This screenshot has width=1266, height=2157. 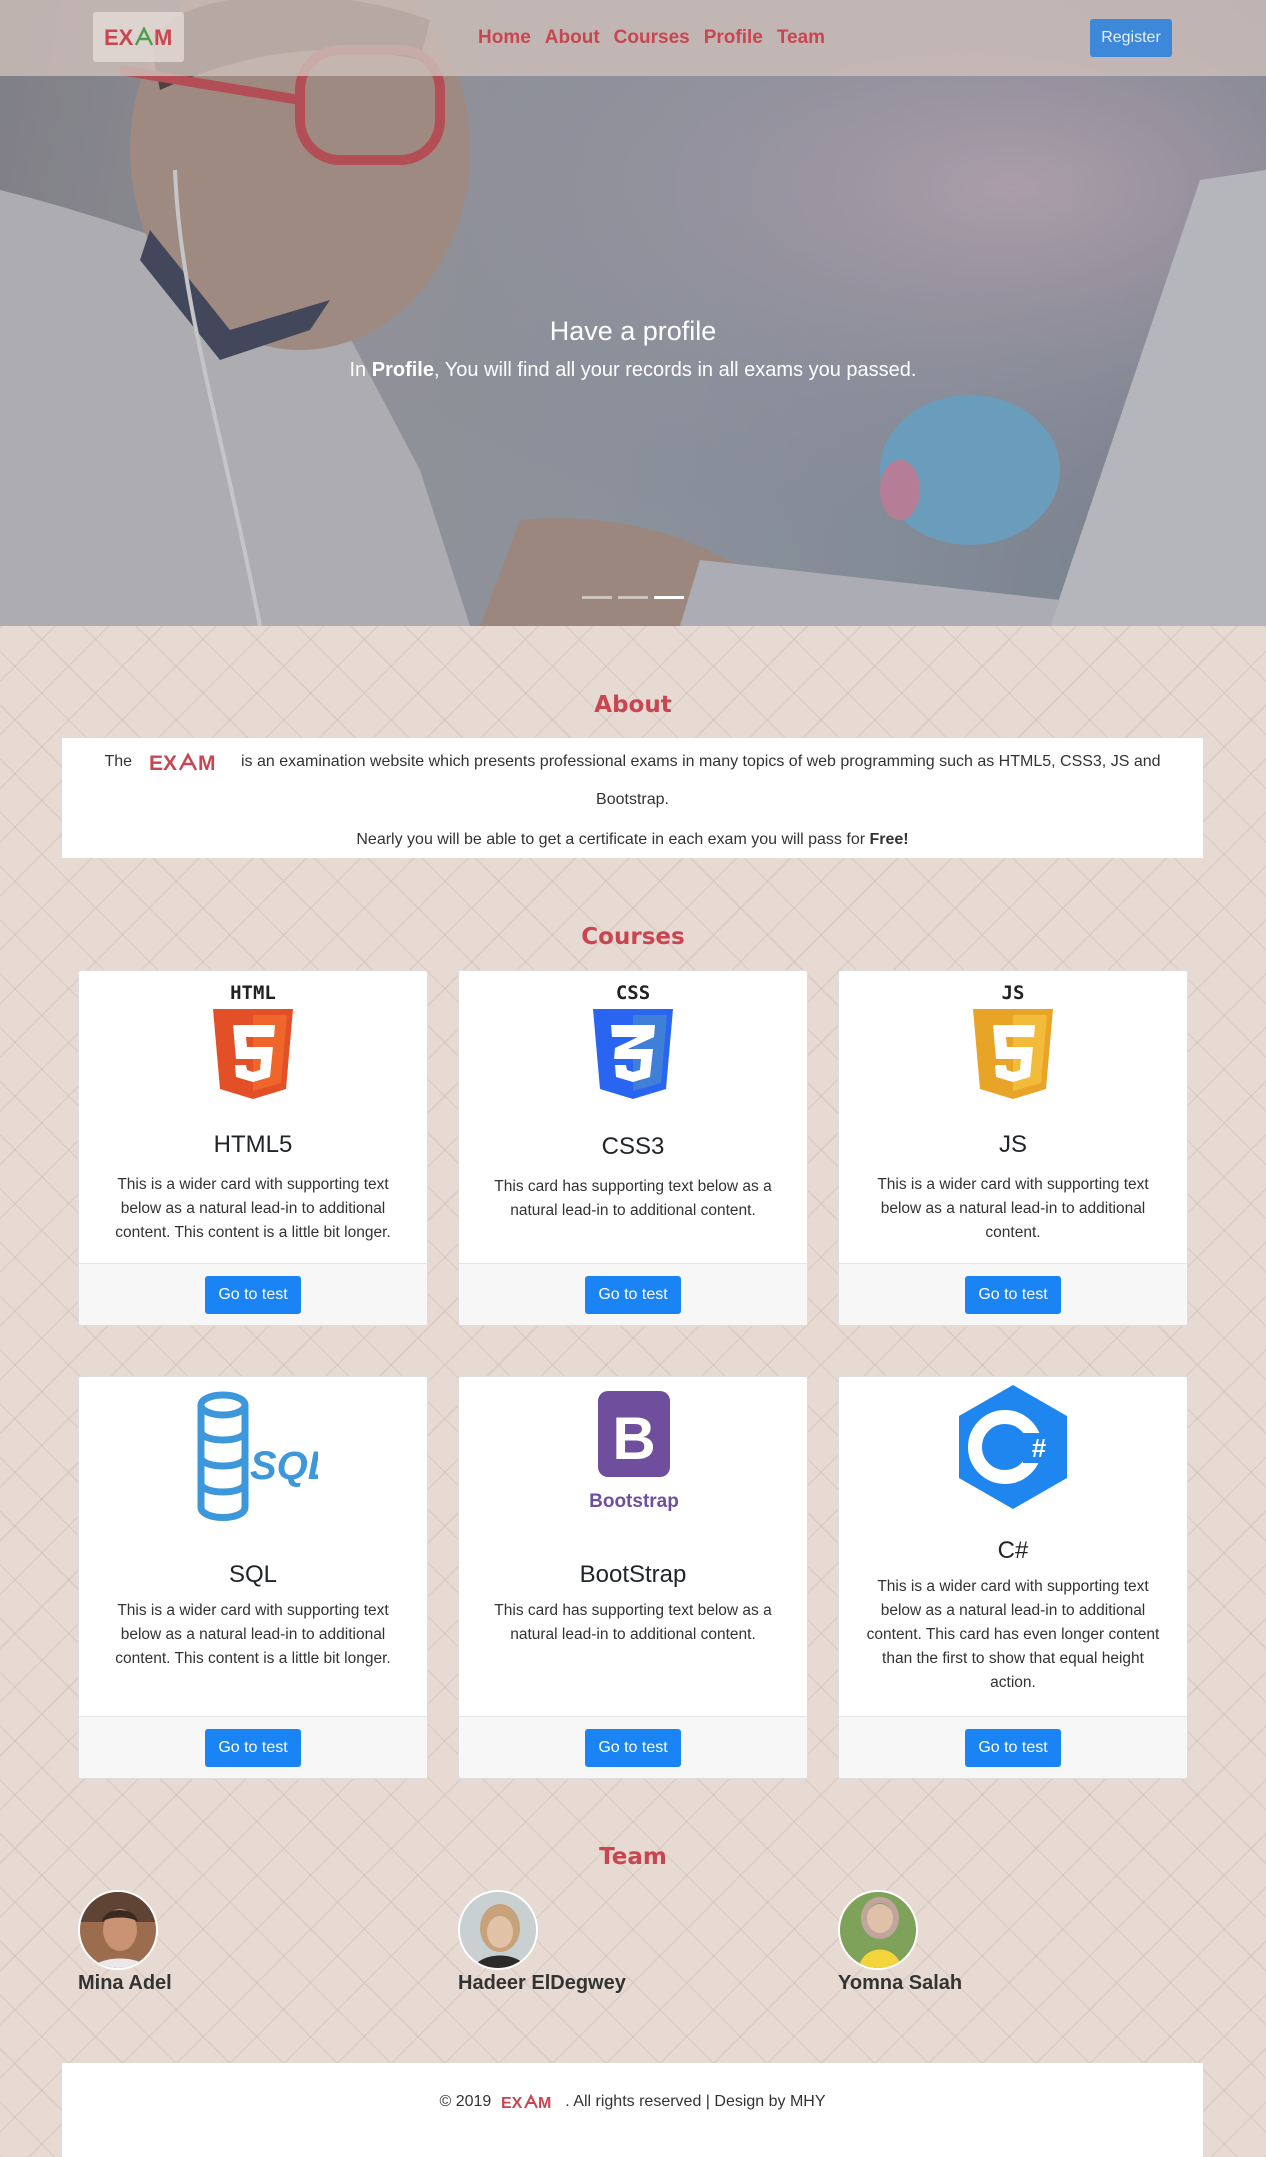 I want to click on svg-text: JS, so click(x=1013, y=993).